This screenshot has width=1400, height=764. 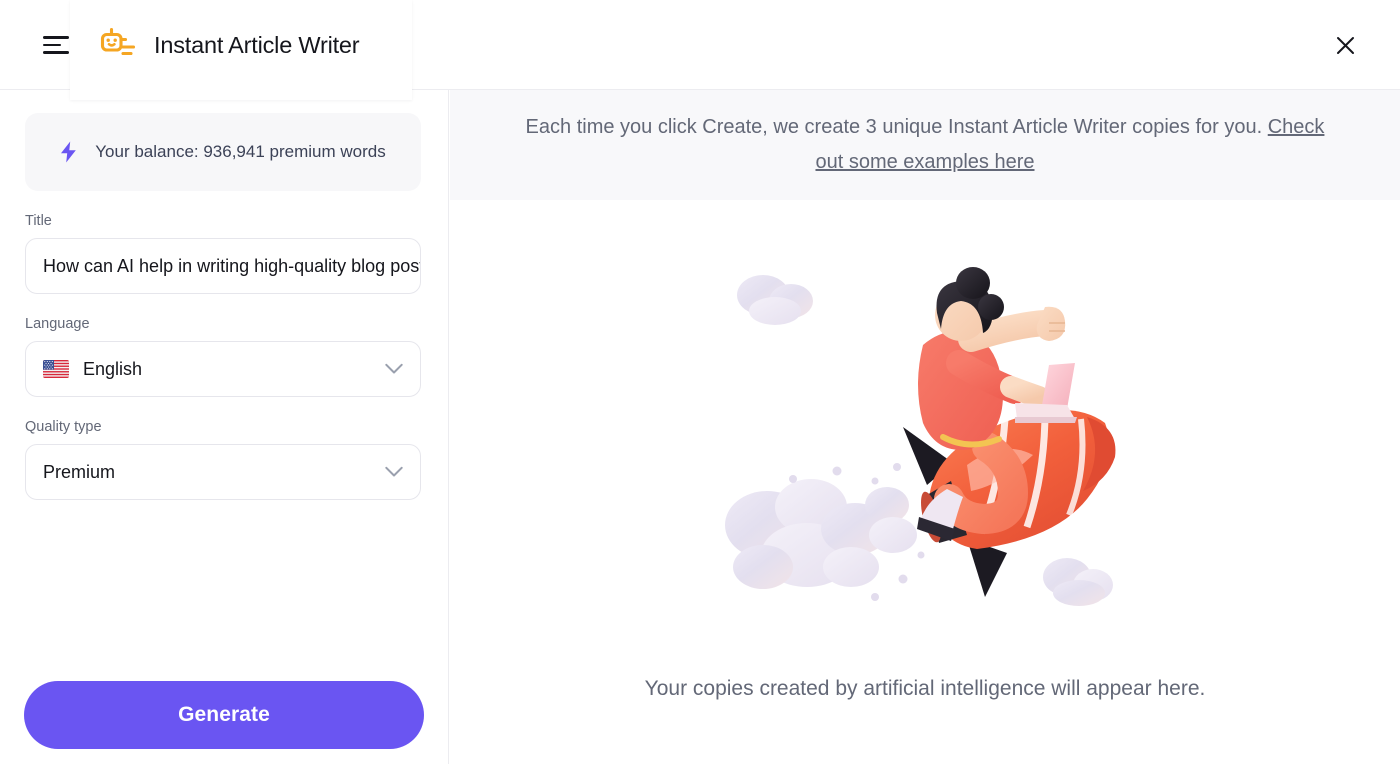 I want to click on quality-type-select: Premium, so click(x=223, y=472).